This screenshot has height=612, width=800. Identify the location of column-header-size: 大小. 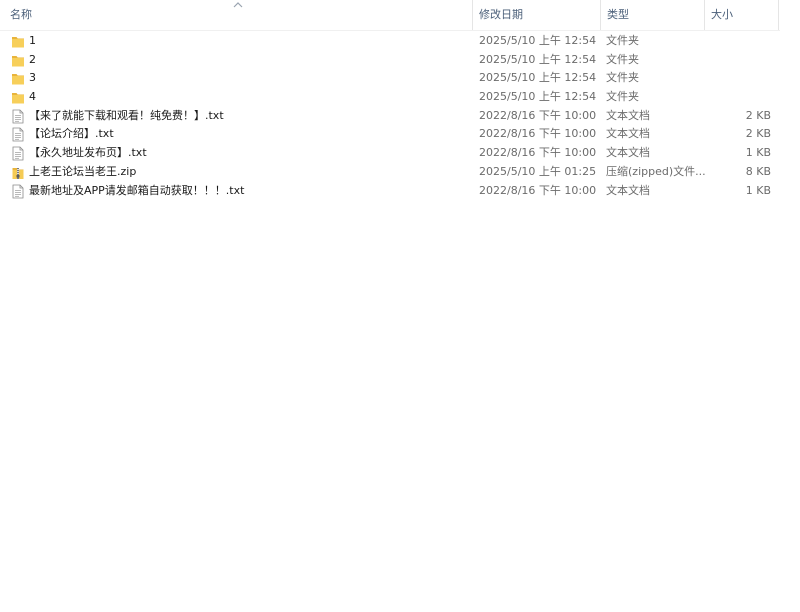
(741, 15).